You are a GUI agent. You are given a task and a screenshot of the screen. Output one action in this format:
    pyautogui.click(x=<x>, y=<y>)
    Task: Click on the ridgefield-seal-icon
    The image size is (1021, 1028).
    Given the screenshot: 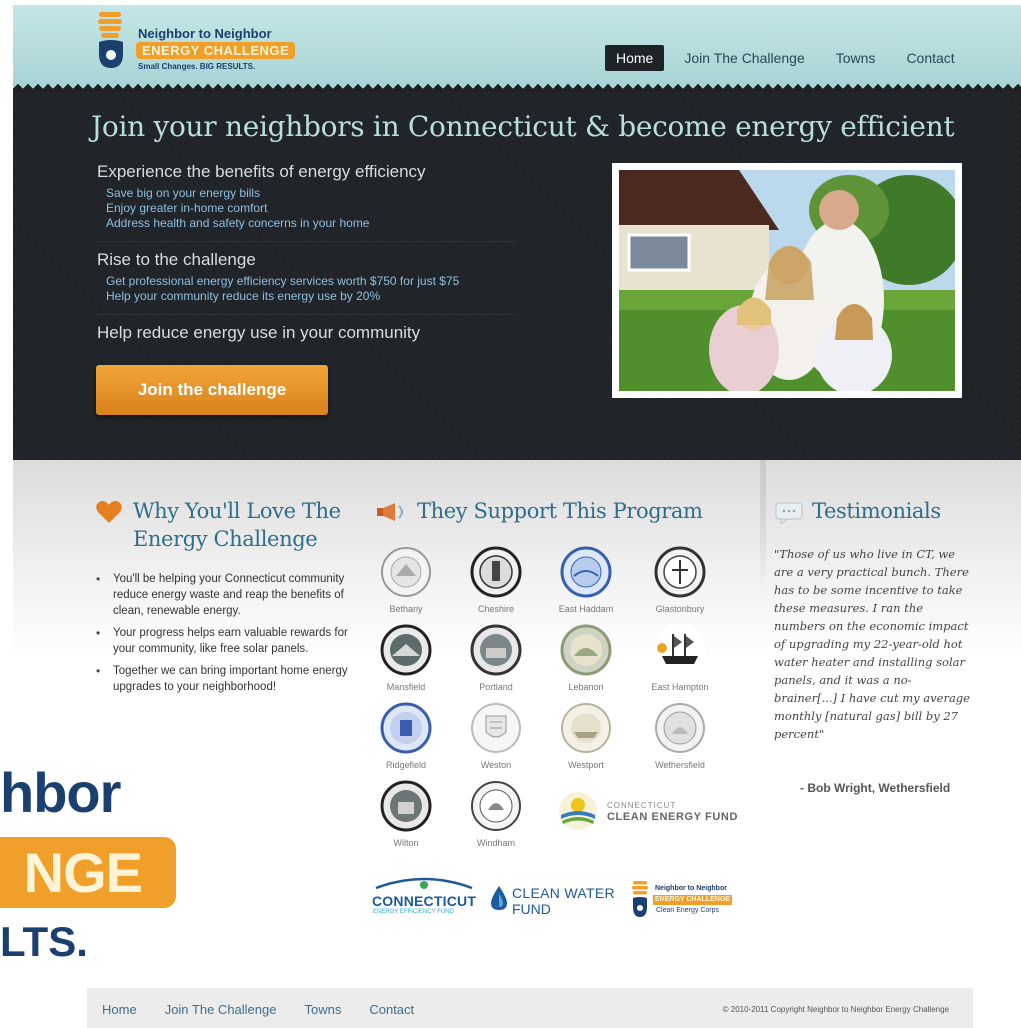 What is the action you would take?
    pyautogui.click(x=406, y=728)
    